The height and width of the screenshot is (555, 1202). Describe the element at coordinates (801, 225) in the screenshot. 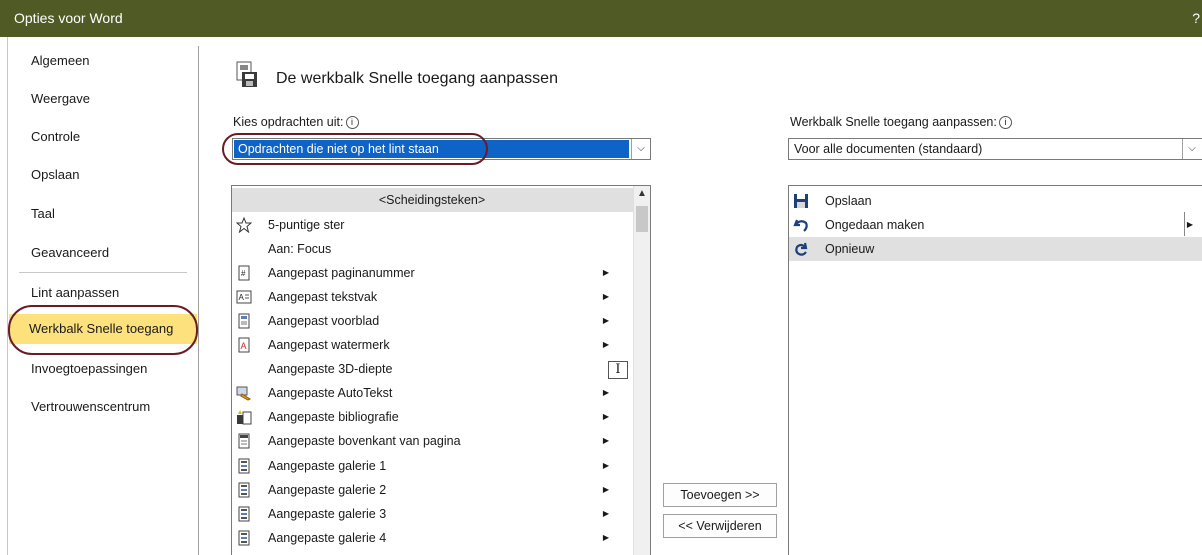

I see `undo-icon` at that location.